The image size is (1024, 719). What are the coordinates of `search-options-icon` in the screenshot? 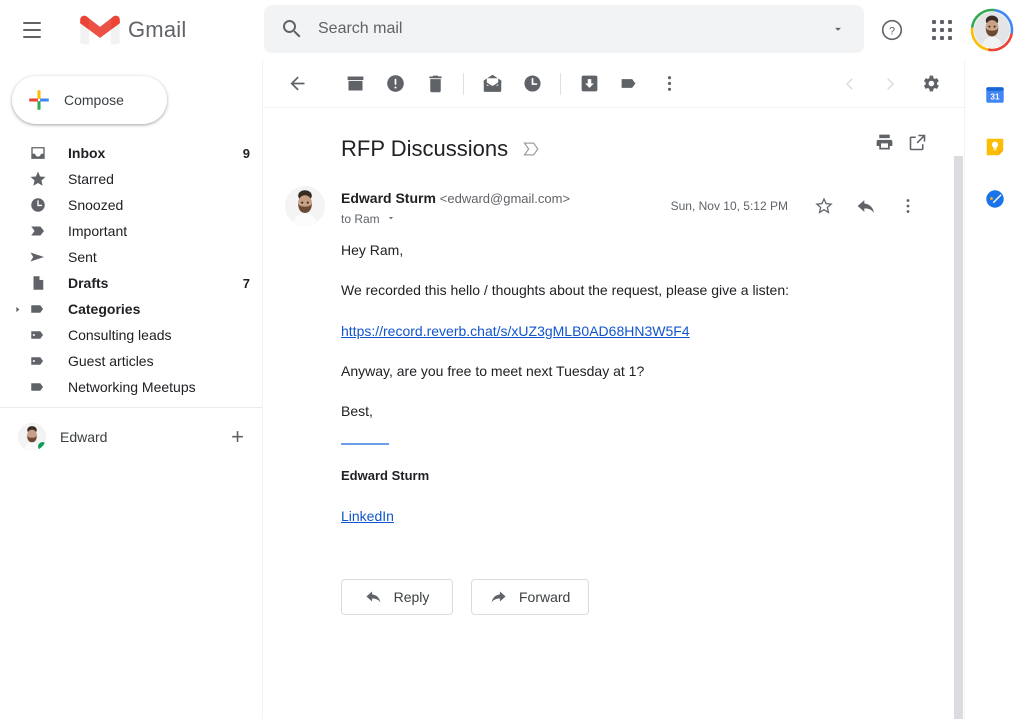 It's located at (838, 29).